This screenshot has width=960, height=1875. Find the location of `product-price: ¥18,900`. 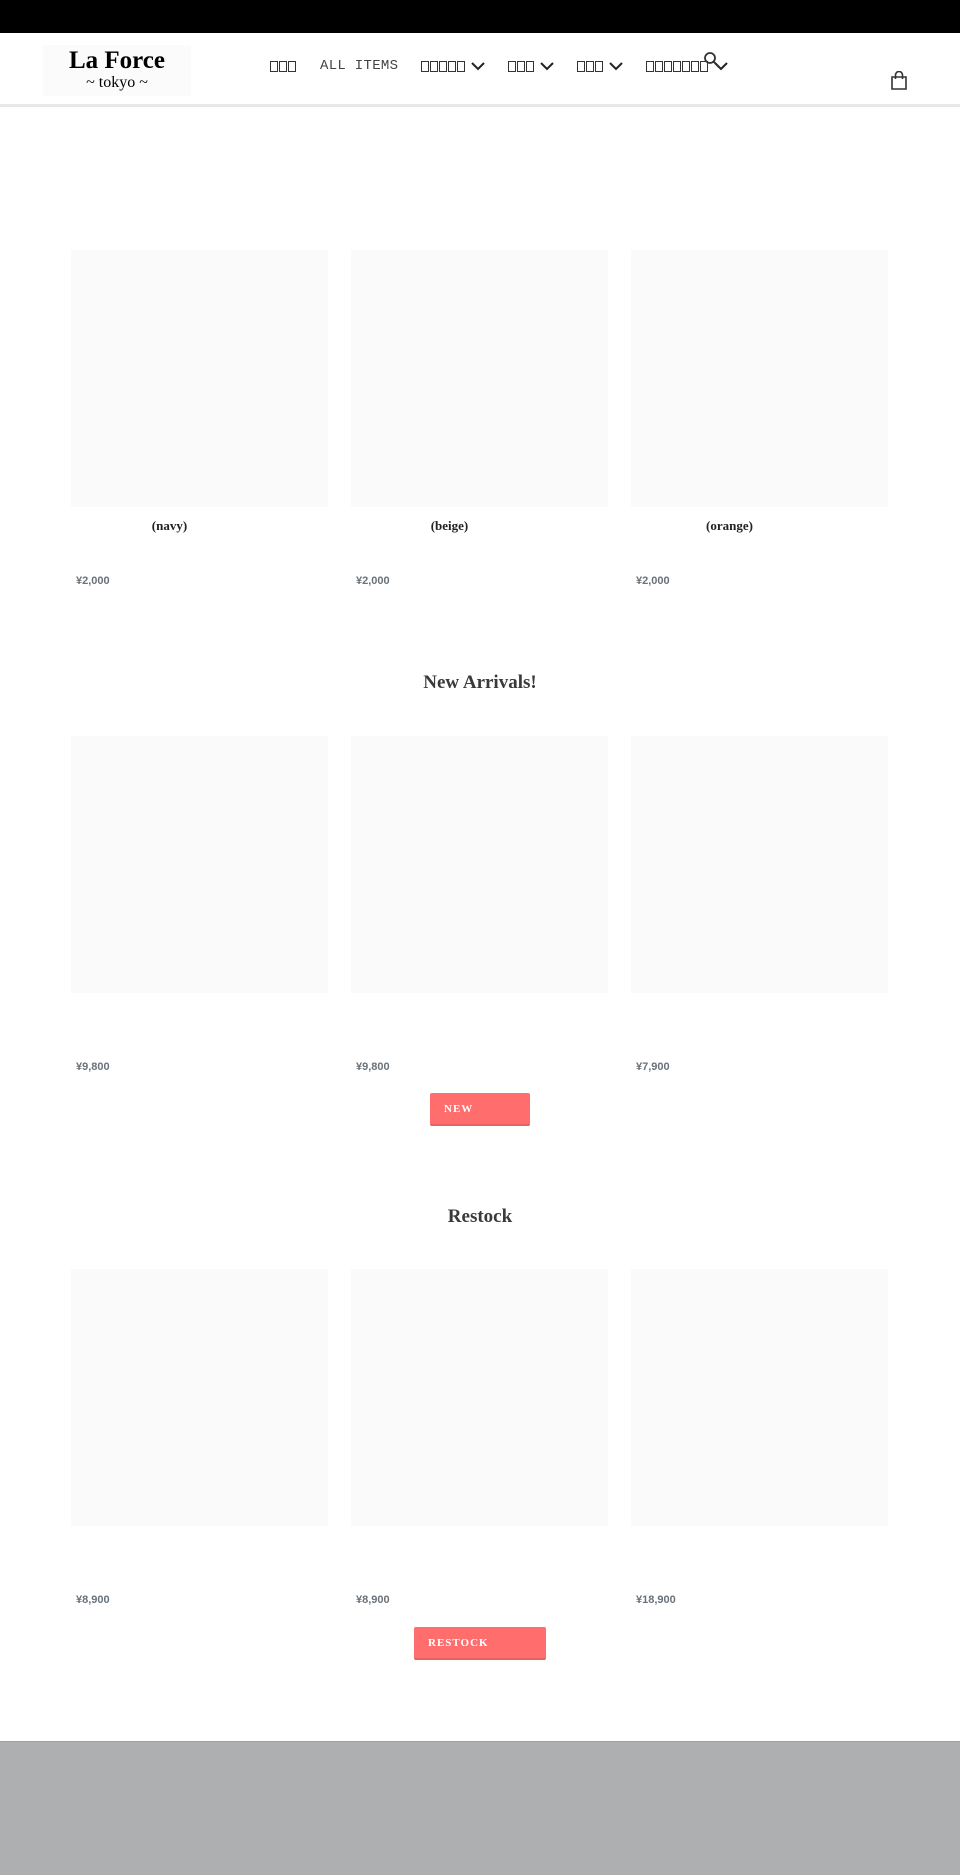

product-price: ¥18,900 is located at coordinates (656, 1600).